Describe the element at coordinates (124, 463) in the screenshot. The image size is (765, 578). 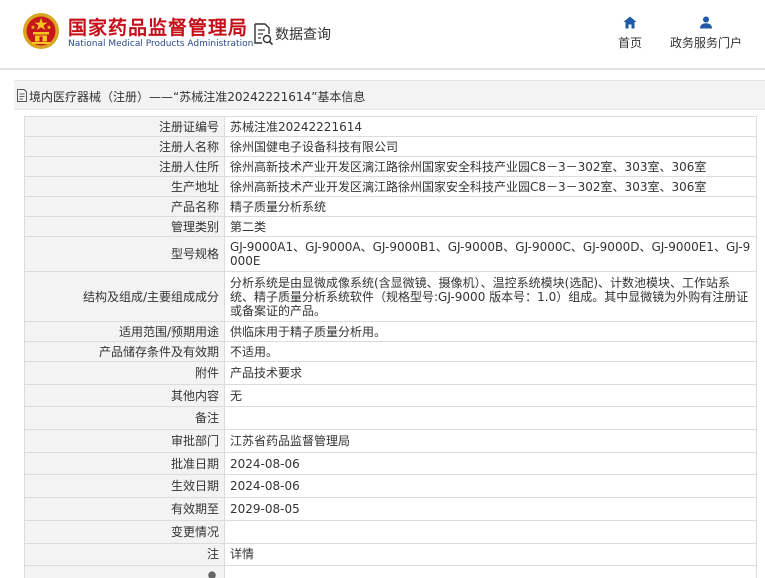
I see `field-label: 批准日期` at that location.